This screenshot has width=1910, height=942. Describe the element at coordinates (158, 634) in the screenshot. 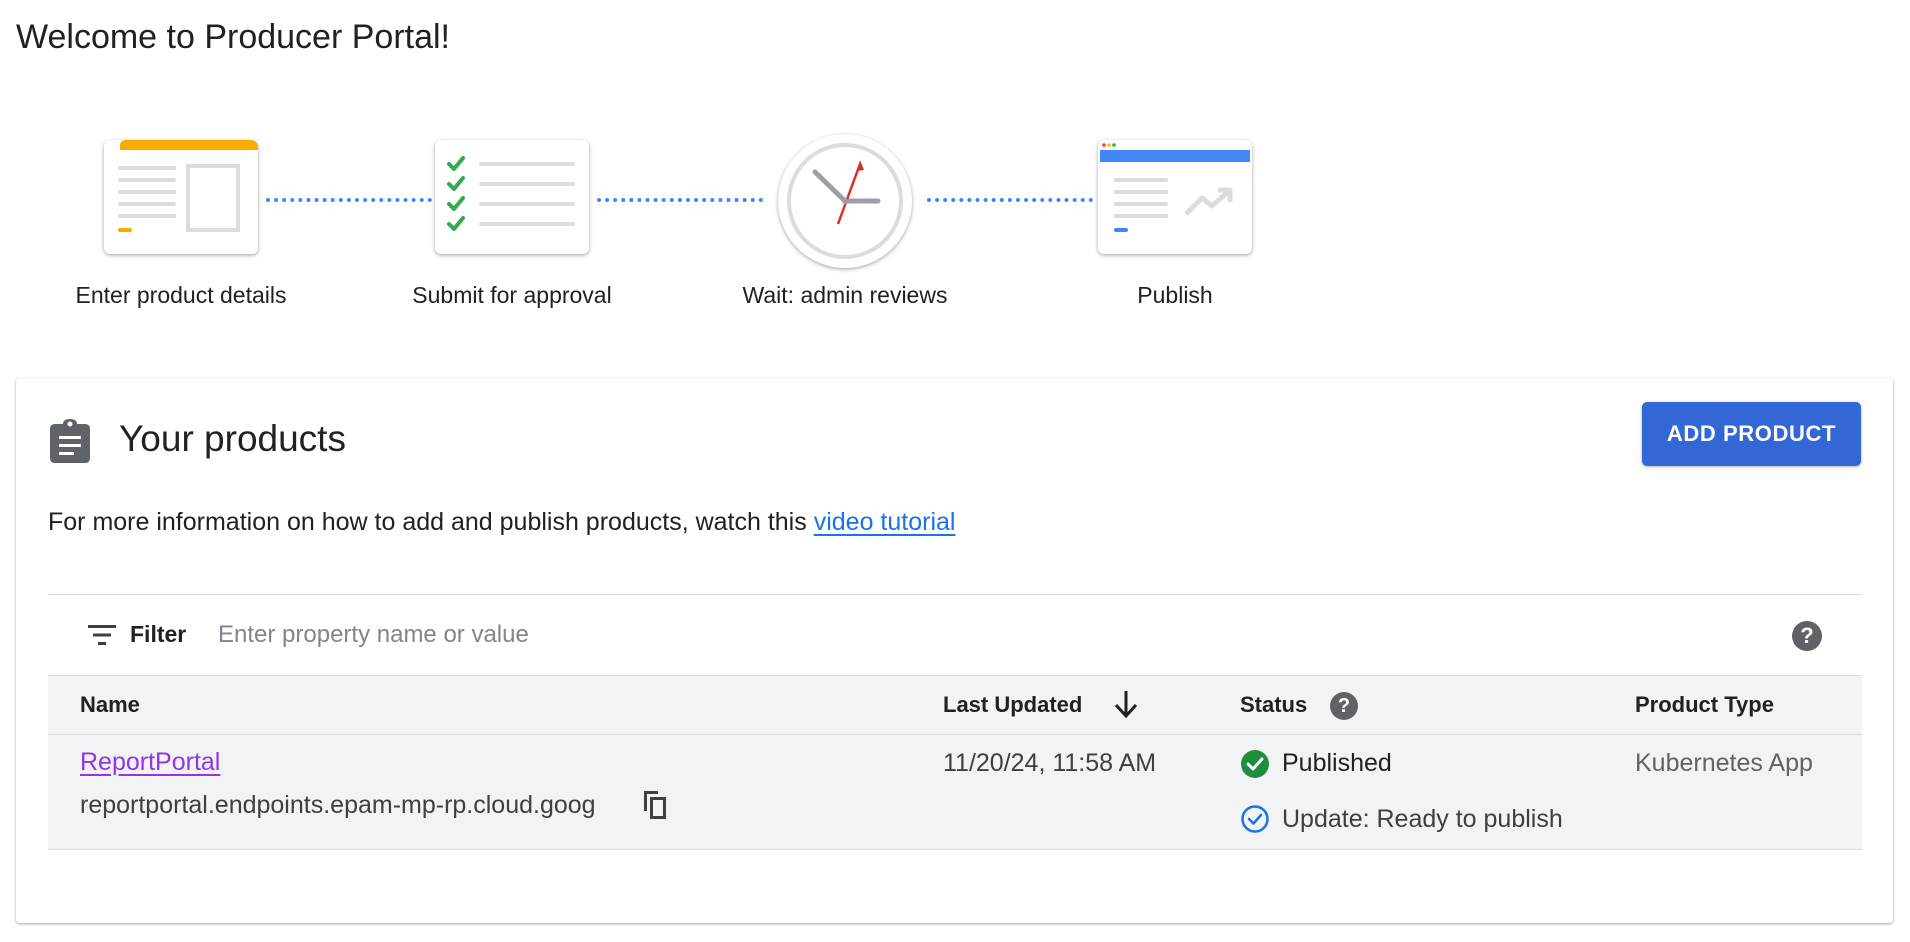

I see `filter-label: Filter` at that location.